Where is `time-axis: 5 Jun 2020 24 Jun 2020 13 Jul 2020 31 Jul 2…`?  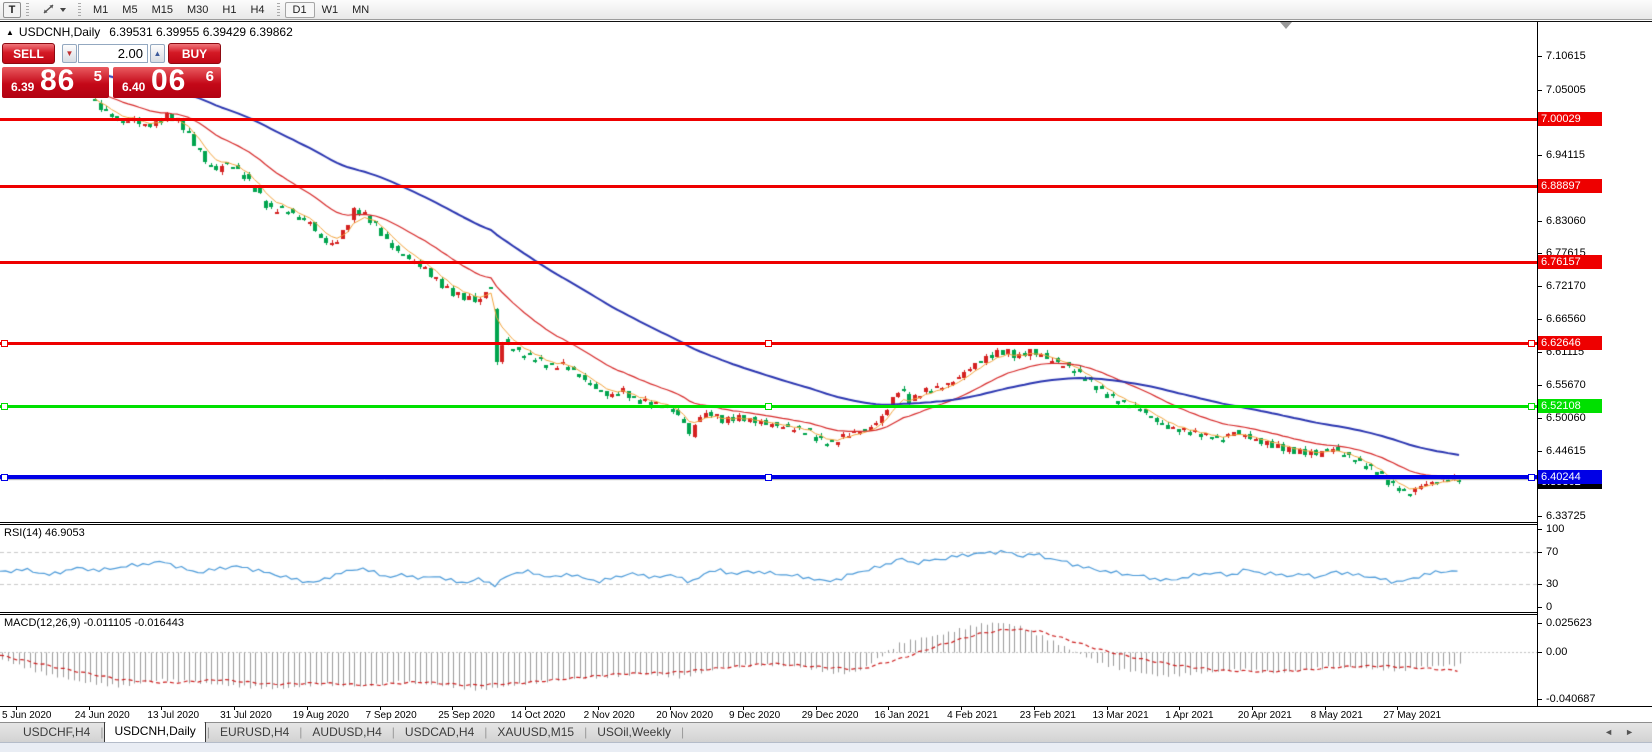
time-axis: 5 Jun 2020 24 Jun 2020 13 Jul 2020 31 Jul 2… is located at coordinates (826, 714).